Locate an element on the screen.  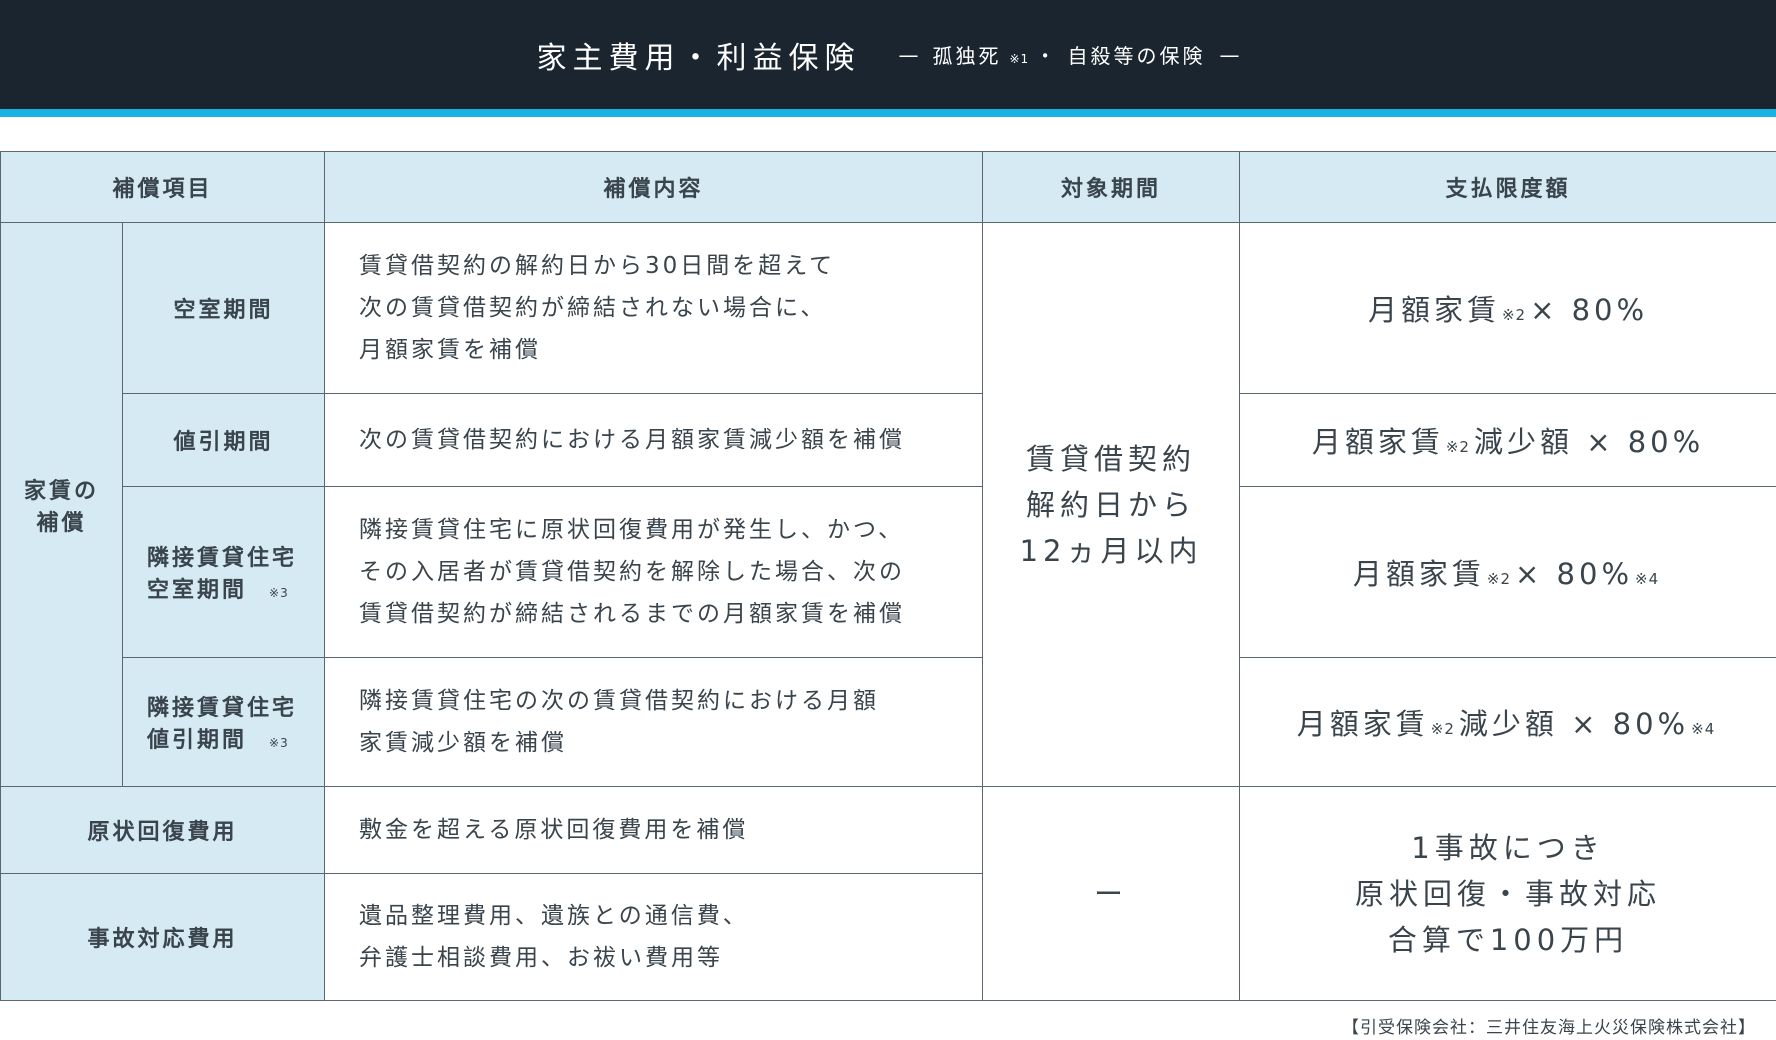
table-header-row: 補償項目 補償内容 対象期間 支払限度額 is located at coordinates (888, 187).